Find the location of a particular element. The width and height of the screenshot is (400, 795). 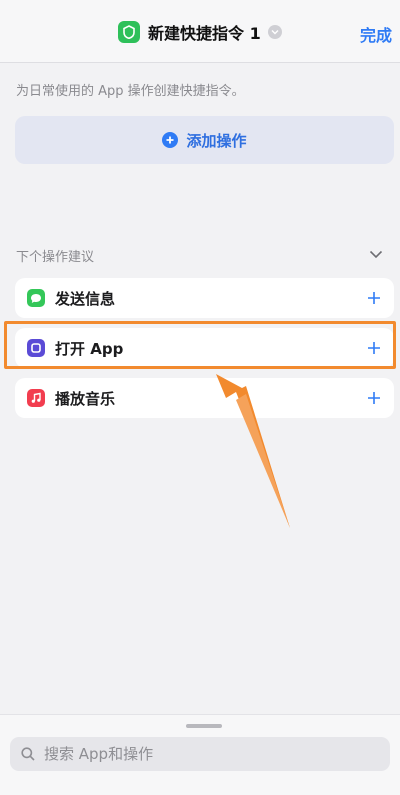

intro-text: 为日常使用的 App 操作创建快捷指令。 is located at coordinates (130, 91).